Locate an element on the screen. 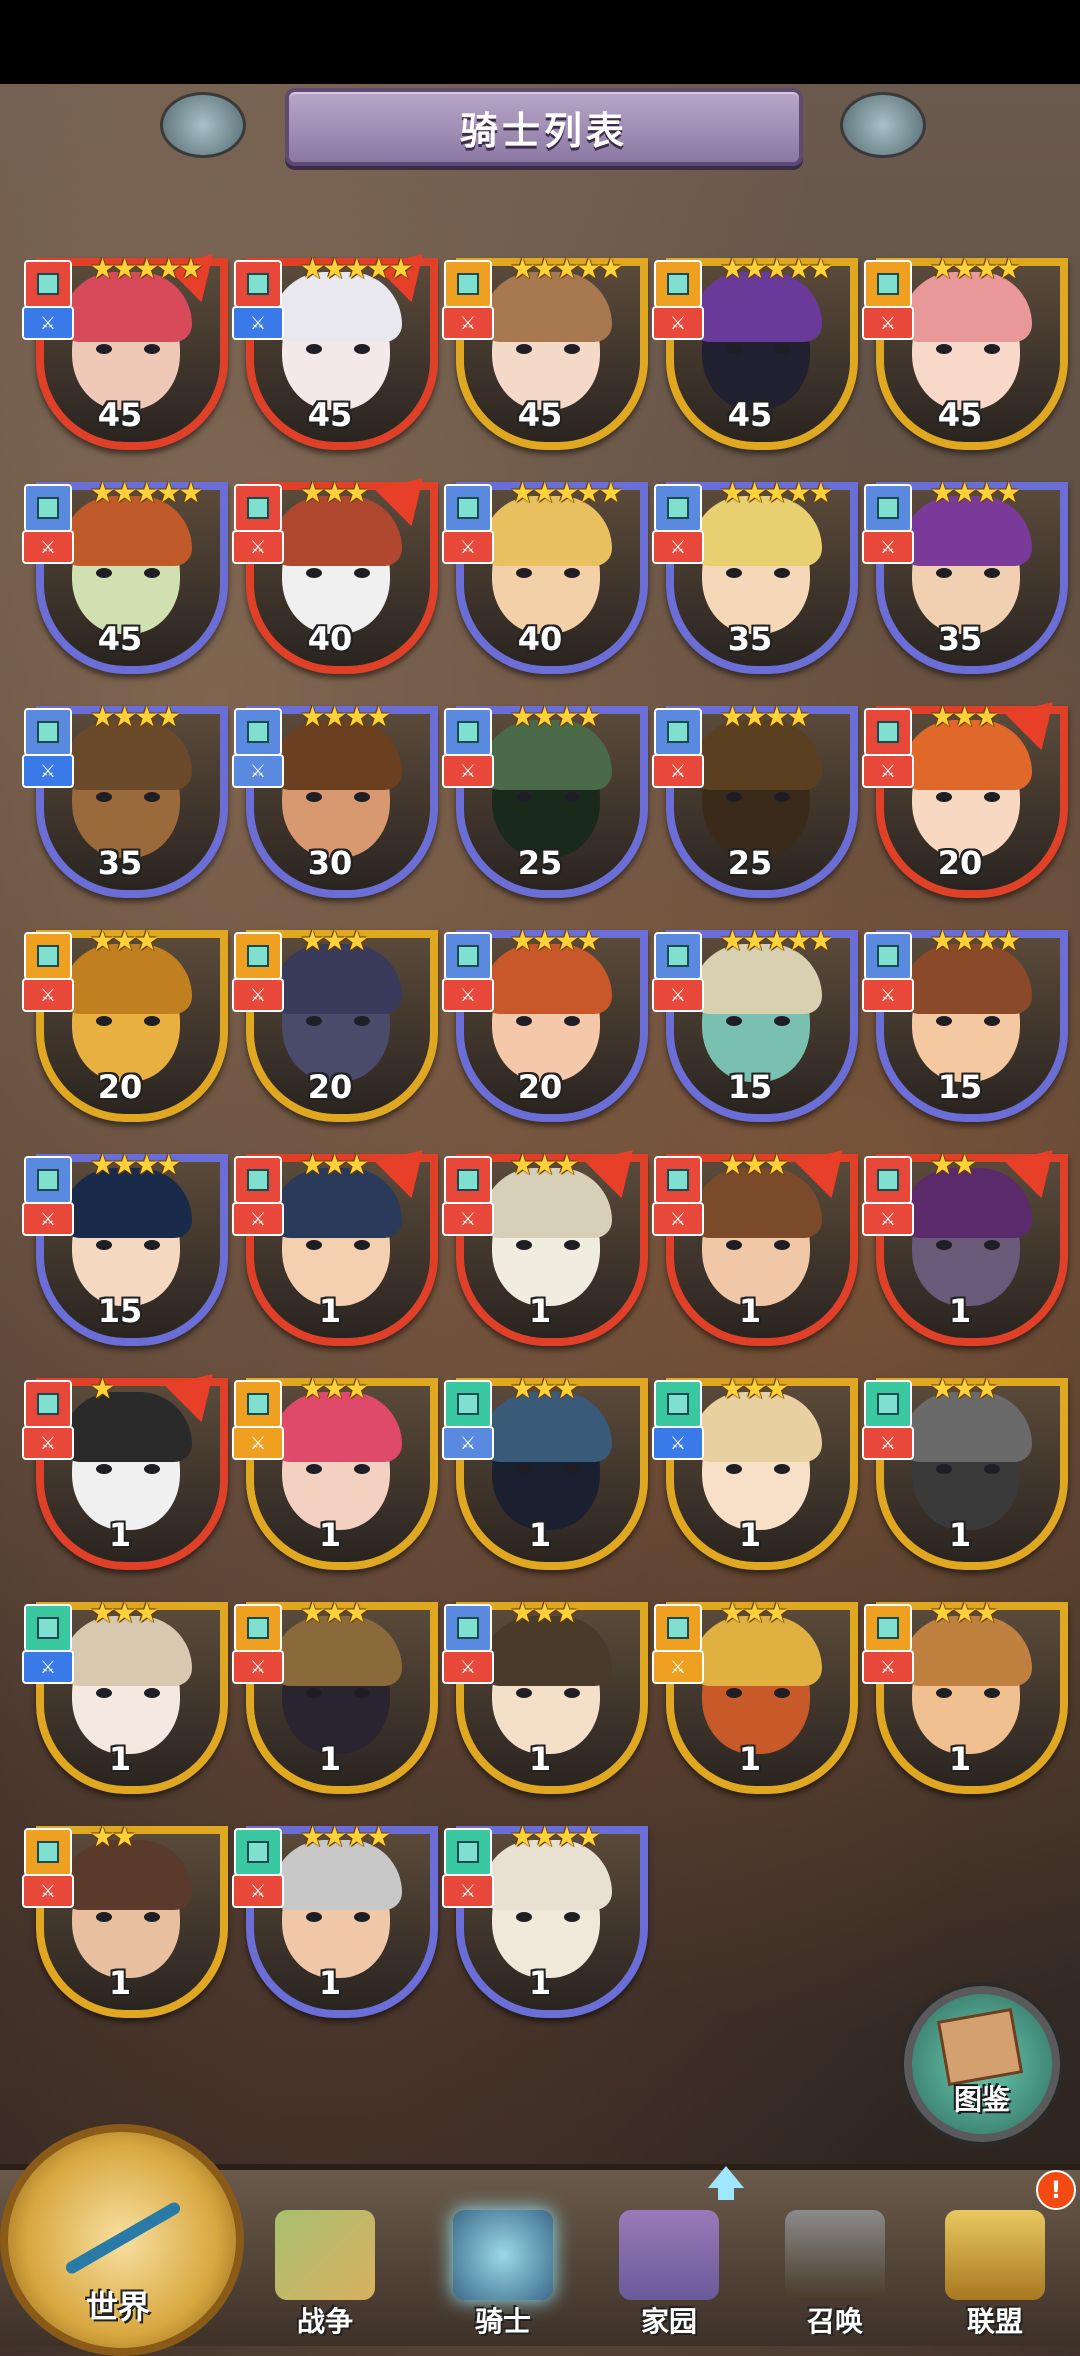 The height and width of the screenshot is (2356, 1080). nav-war-label: 战争 is located at coordinates (324, 2321).